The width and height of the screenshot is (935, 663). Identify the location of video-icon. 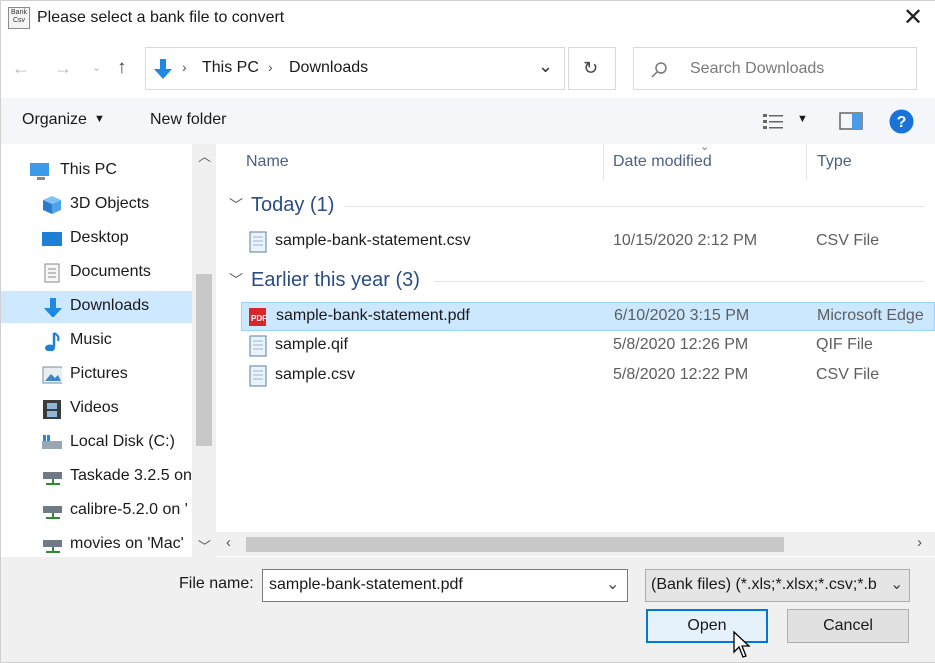
(52, 409).